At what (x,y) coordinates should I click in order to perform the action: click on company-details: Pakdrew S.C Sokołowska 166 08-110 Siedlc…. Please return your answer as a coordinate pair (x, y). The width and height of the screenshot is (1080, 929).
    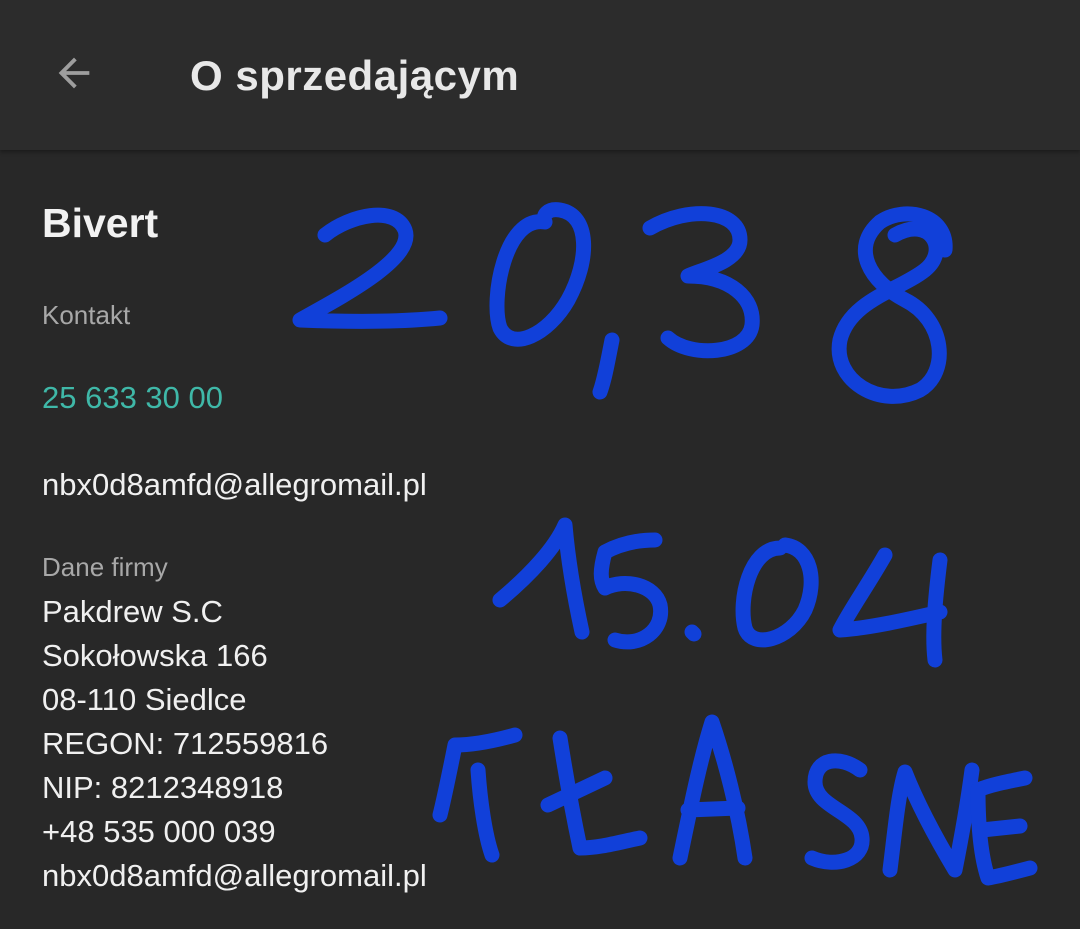
    Looking at the image, I should click on (234, 744).